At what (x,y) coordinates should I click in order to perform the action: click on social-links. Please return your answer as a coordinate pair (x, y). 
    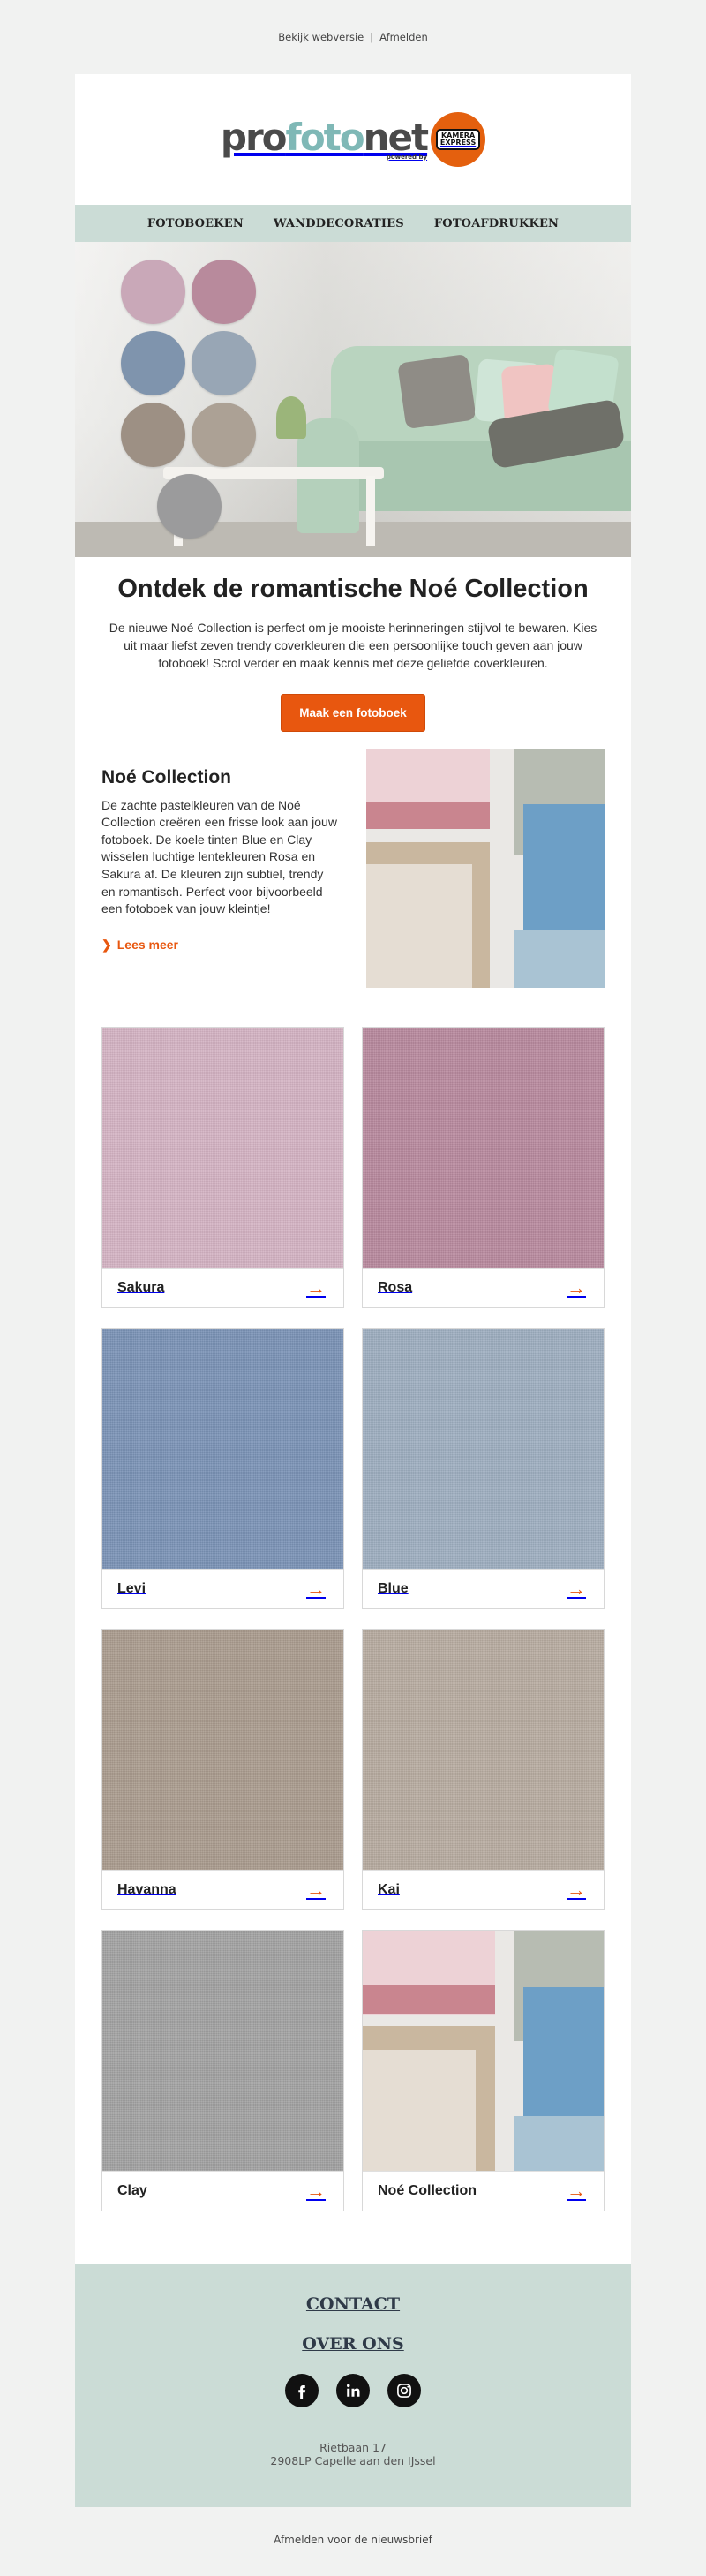
    Looking at the image, I should click on (353, 2390).